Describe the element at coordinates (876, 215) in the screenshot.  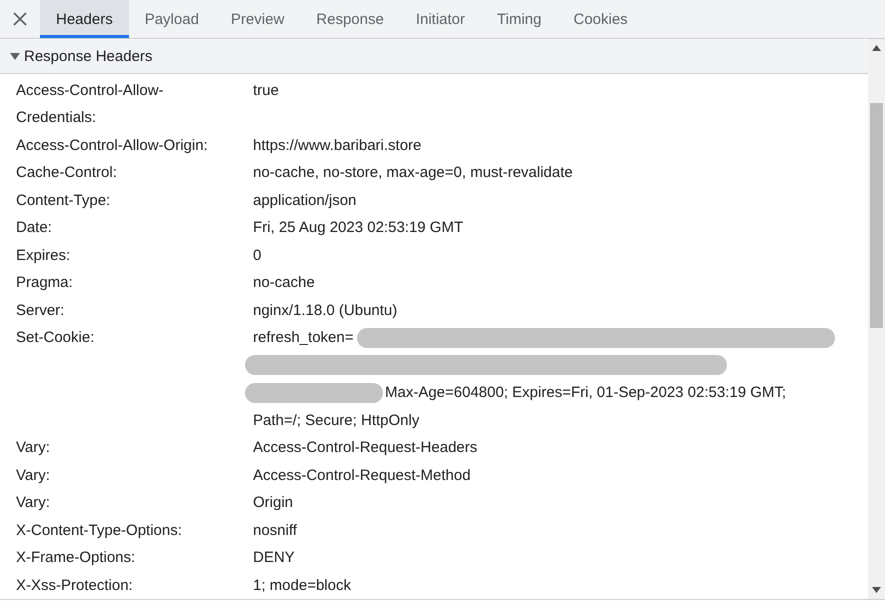
I see `scrollbar-thumb` at that location.